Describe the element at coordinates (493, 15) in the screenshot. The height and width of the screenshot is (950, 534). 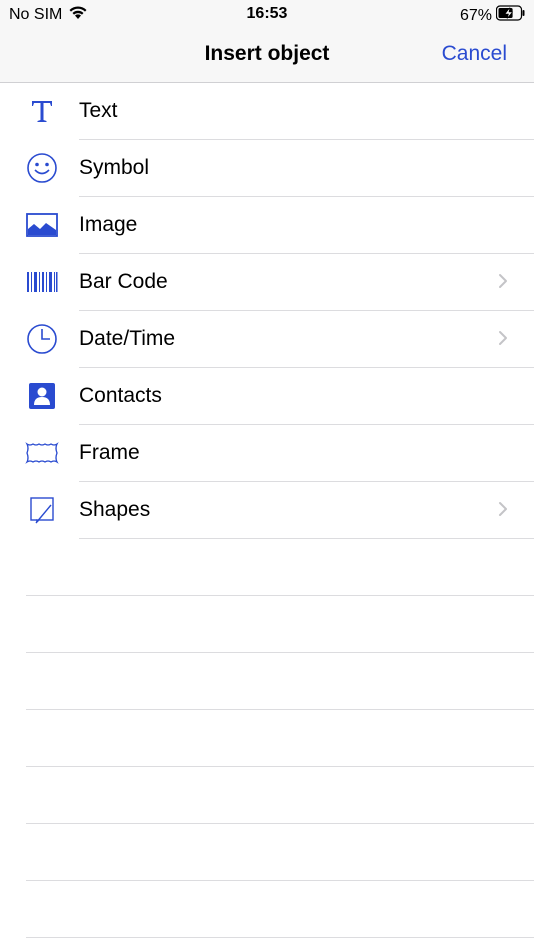
I see `status-right: 67%` at that location.